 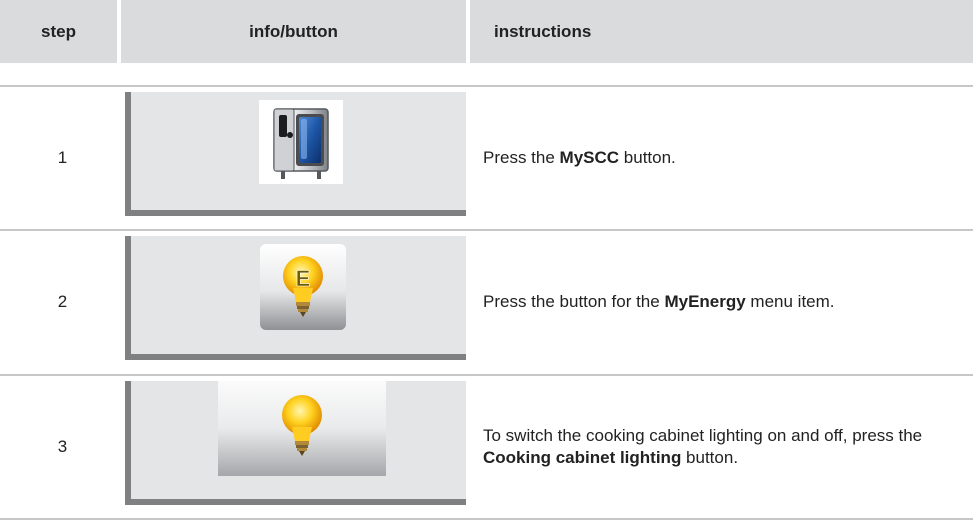 I want to click on step-number: 3, so click(x=62, y=446).